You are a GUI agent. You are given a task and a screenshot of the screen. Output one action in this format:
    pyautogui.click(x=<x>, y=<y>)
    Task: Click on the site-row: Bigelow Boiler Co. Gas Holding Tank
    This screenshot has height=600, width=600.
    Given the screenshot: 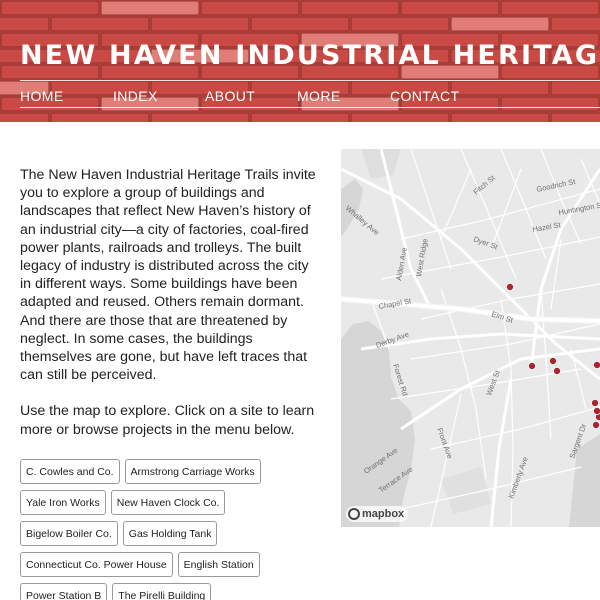 What is the action you would take?
    pyautogui.click(x=180, y=533)
    